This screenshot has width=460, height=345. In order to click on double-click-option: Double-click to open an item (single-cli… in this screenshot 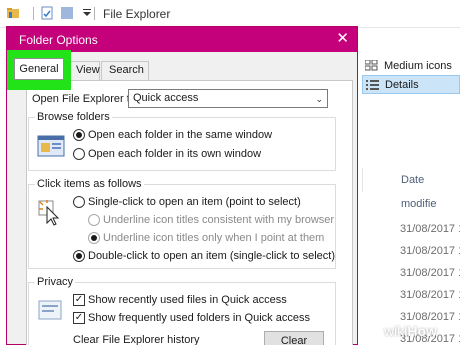, I will do `click(204, 256)`.